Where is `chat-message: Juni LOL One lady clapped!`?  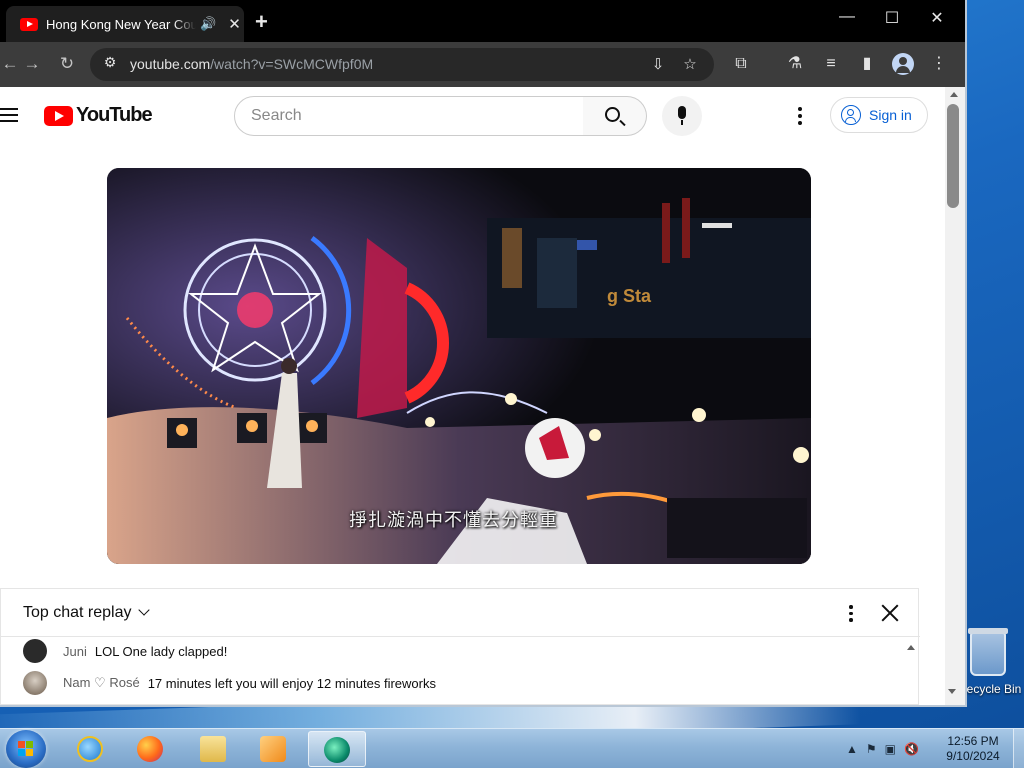
chat-message: Juni LOL One lady clapped! is located at coordinates (125, 651).